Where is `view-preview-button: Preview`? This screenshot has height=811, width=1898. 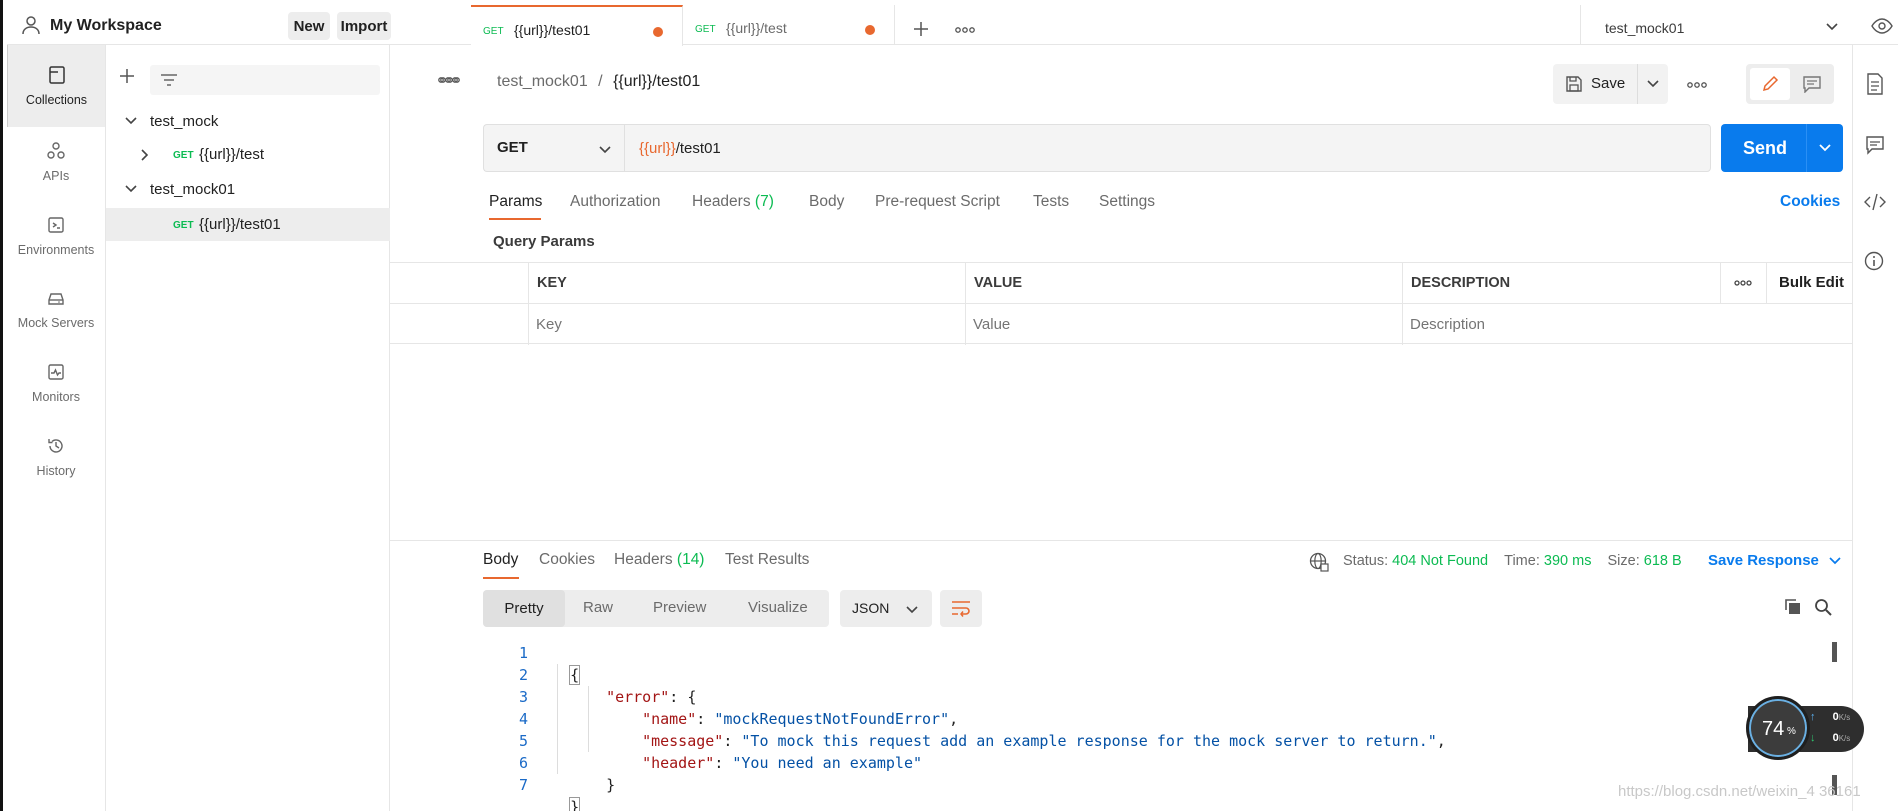
view-preview-button: Preview is located at coordinates (679, 607).